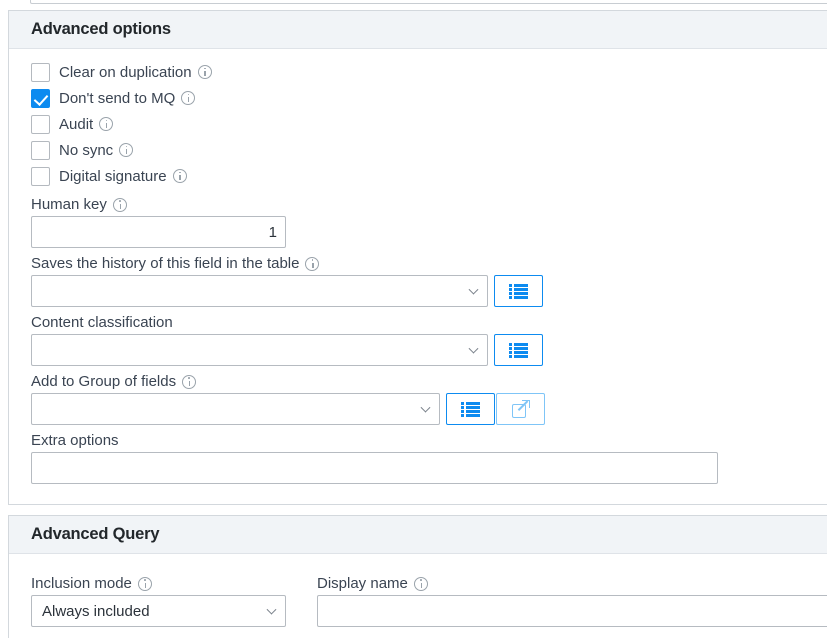 This screenshot has width=827, height=638. I want to click on checkbox-no-sync, so click(40, 150).